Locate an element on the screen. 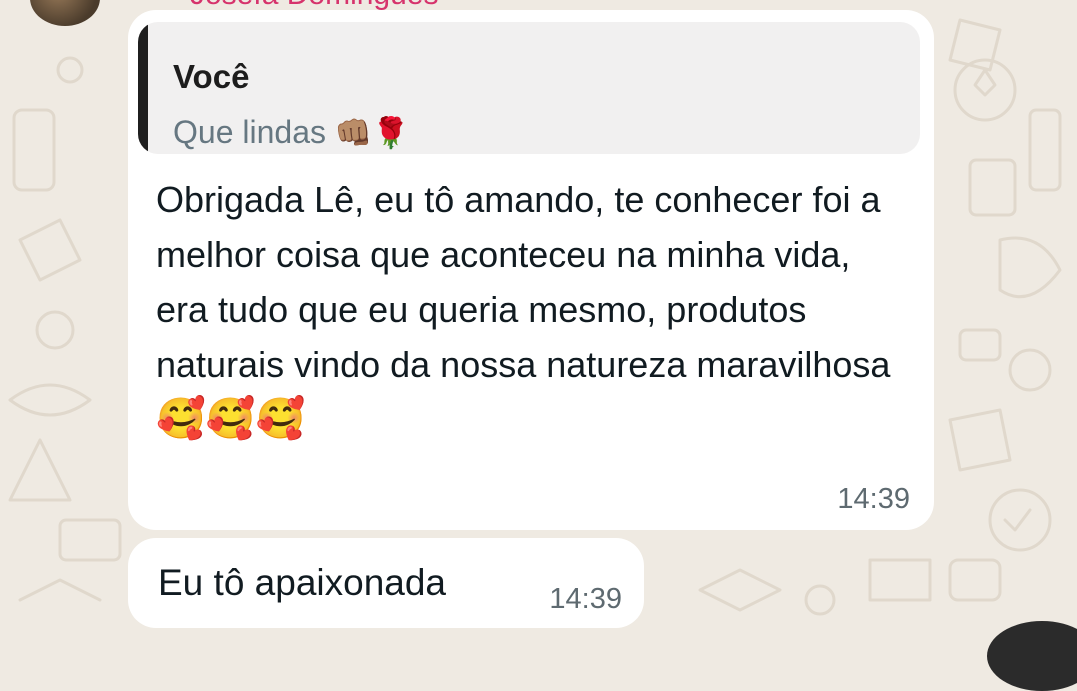 Image resolution: width=1077 pixels, height=691 pixels. quote-author: Você is located at coordinates (211, 76).